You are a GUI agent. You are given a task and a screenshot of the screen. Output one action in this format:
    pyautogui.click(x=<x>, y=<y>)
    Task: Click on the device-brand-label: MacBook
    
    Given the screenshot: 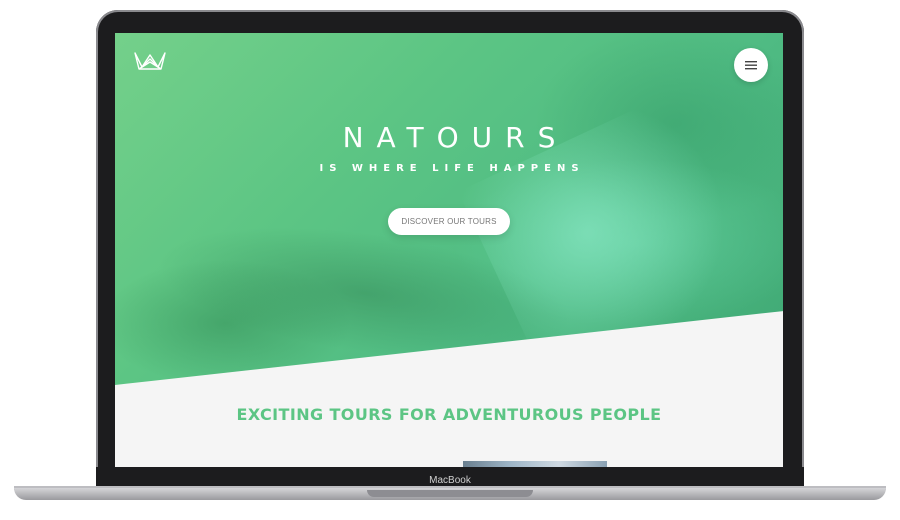 What is the action you would take?
    pyautogui.click(x=450, y=480)
    